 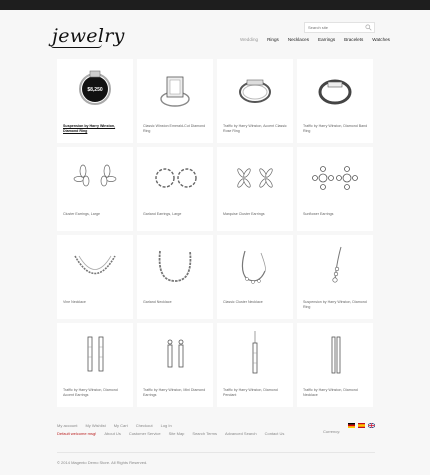 I want to click on product-card: Cluster Earrings, Large, so click(x=95, y=189).